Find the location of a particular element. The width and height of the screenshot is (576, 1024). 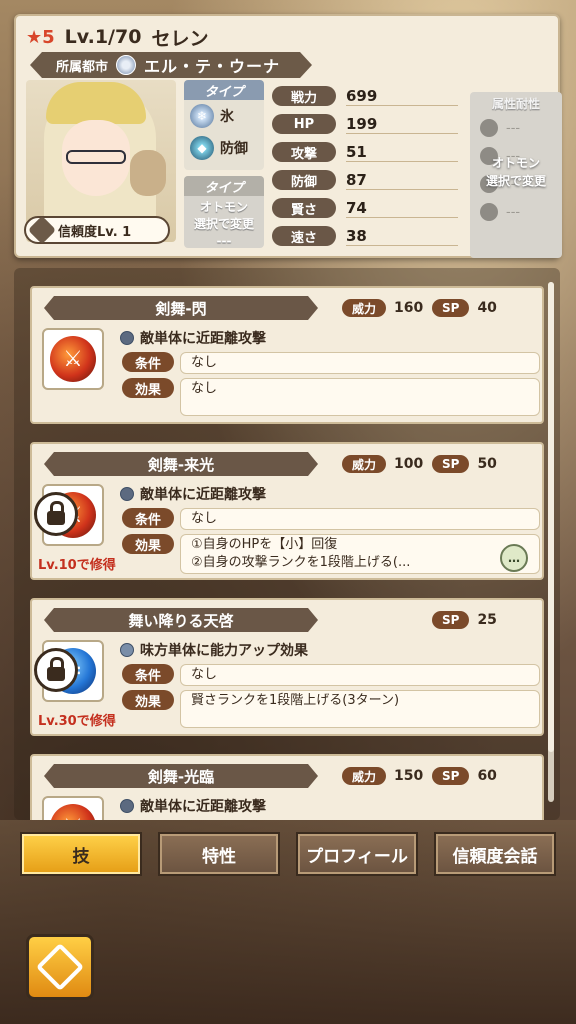

earth-element-icon is located at coordinates (489, 212).